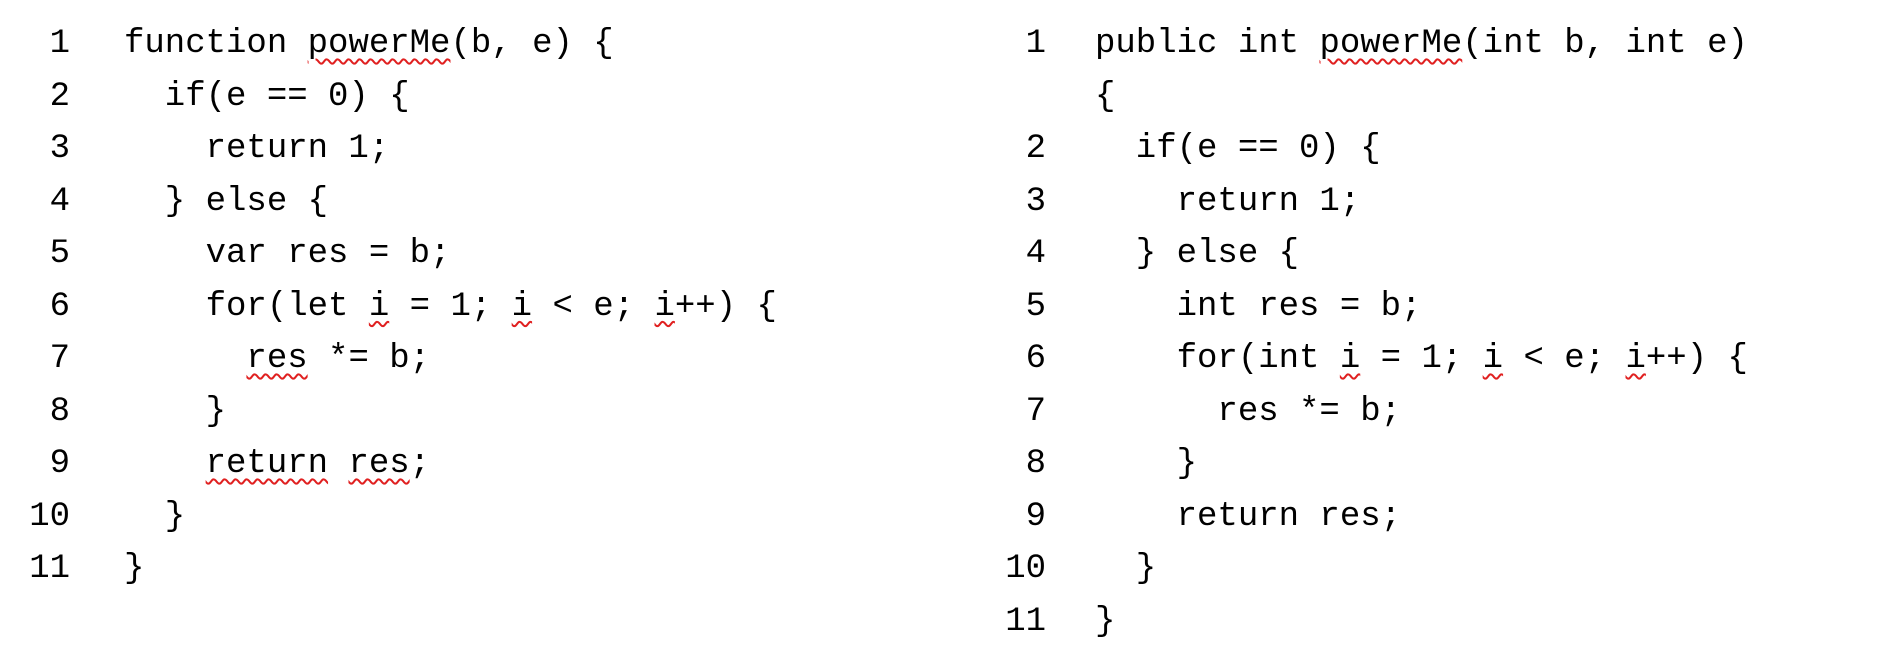 The height and width of the screenshot is (672, 1890). What do you see at coordinates (1207, 44) in the screenshot?
I see `code-text: public int` at bounding box center [1207, 44].